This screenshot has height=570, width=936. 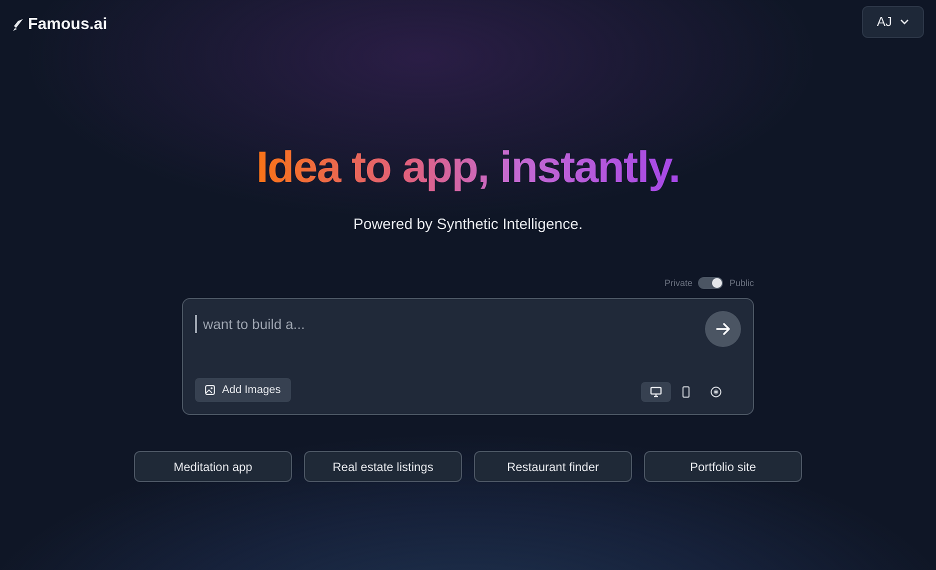 What do you see at coordinates (723, 466) in the screenshot?
I see `suggestion-button: Portfolio site` at bounding box center [723, 466].